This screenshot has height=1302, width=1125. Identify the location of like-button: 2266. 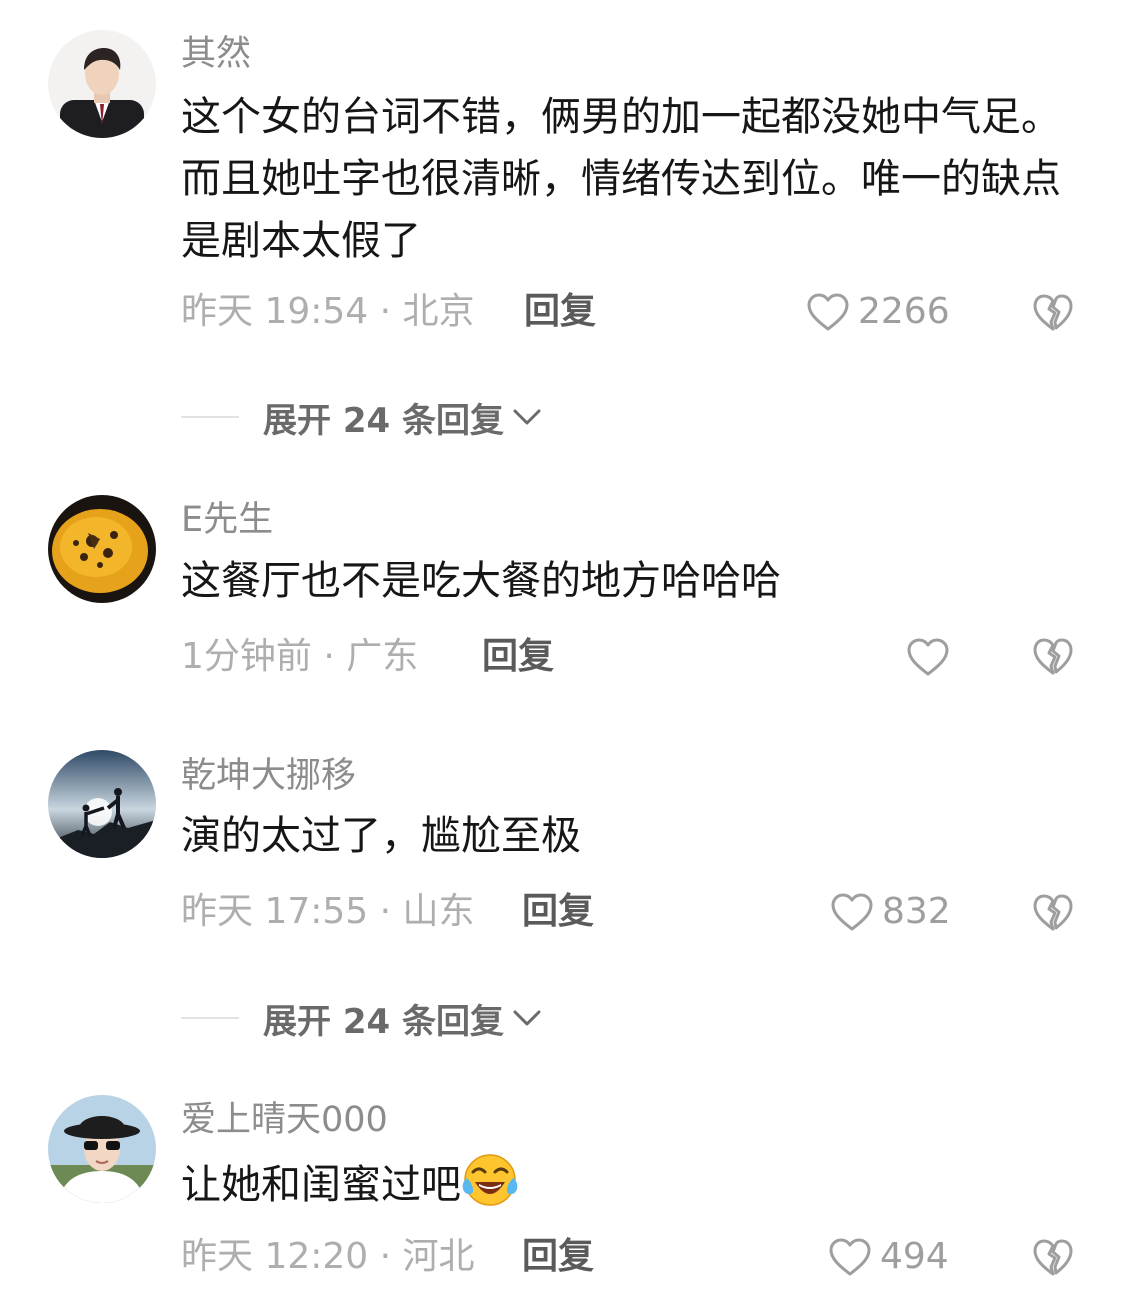
(878, 312).